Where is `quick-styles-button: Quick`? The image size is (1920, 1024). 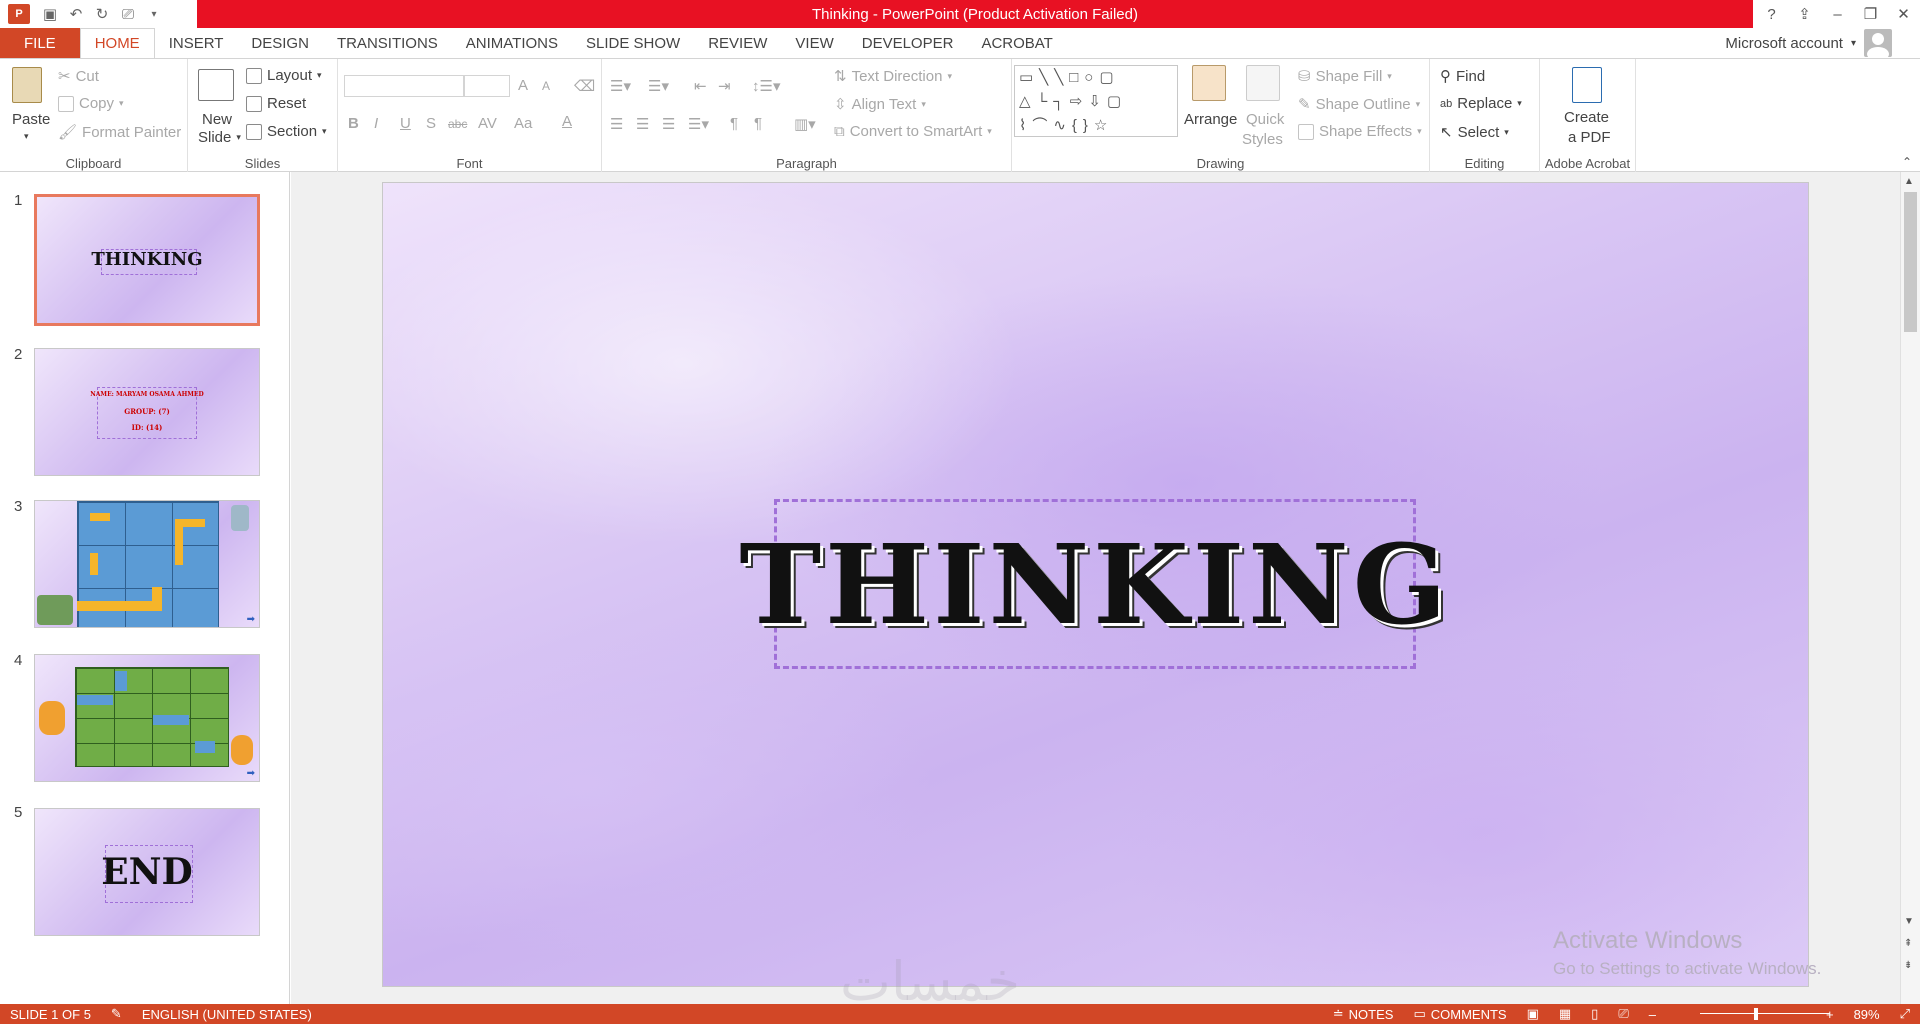 quick-styles-button: Quick is located at coordinates (1265, 119).